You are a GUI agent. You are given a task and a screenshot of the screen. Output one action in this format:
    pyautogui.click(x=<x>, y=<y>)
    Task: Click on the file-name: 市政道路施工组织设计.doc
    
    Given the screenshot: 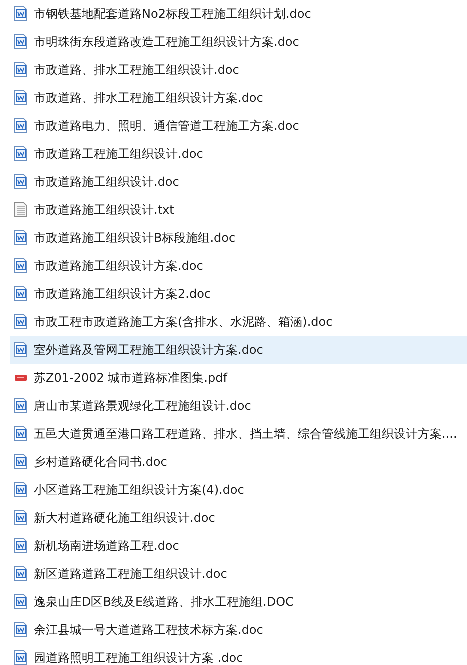 What is the action you would take?
    pyautogui.click(x=107, y=182)
    